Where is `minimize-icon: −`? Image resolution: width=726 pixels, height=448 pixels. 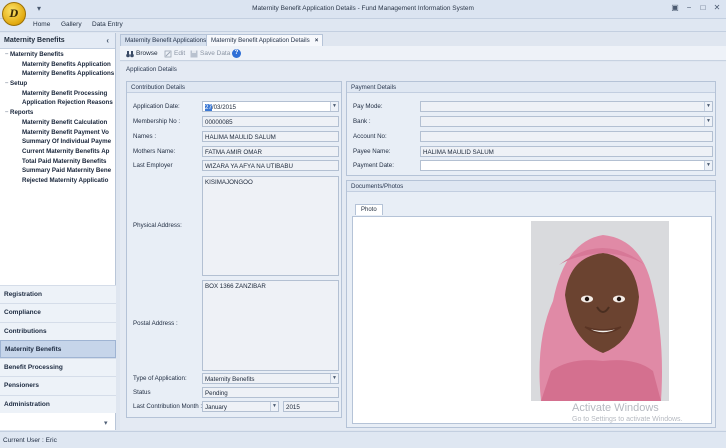 minimize-icon: − is located at coordinates (689, 8).